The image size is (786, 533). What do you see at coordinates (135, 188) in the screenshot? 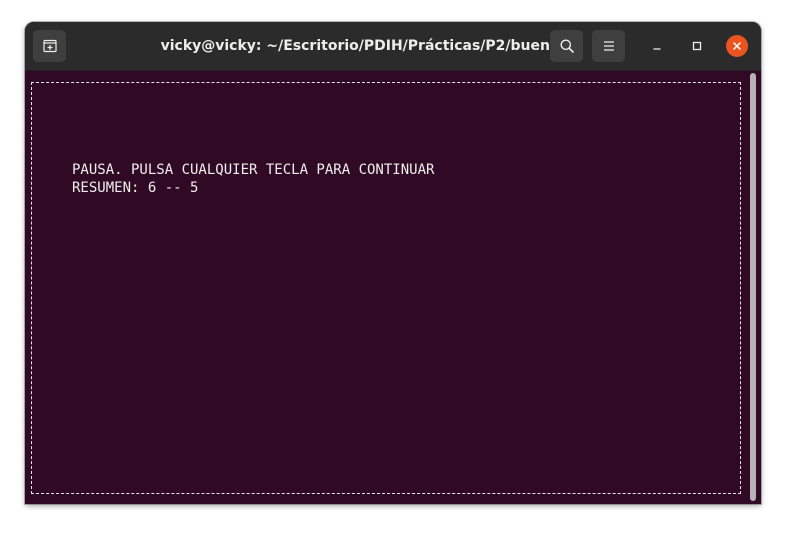
I see `terminal-output-line: RESUMEN: 6 -- 5` at bounding box center [135, 188].